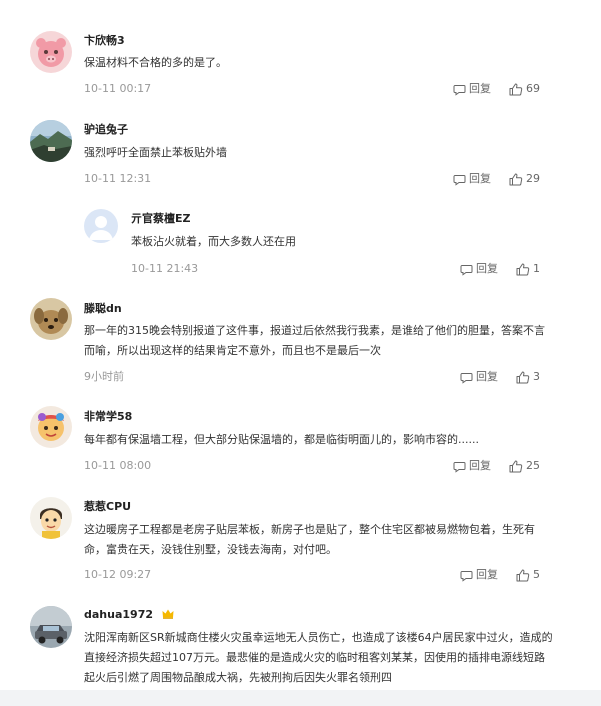 Image resolution: width=601 pixels, height=706 pixels. What do you see at coordinates (118, 88) in the screenshot?
I see `comment-time: 10-11 00:17` at bounding box center [118, 88].